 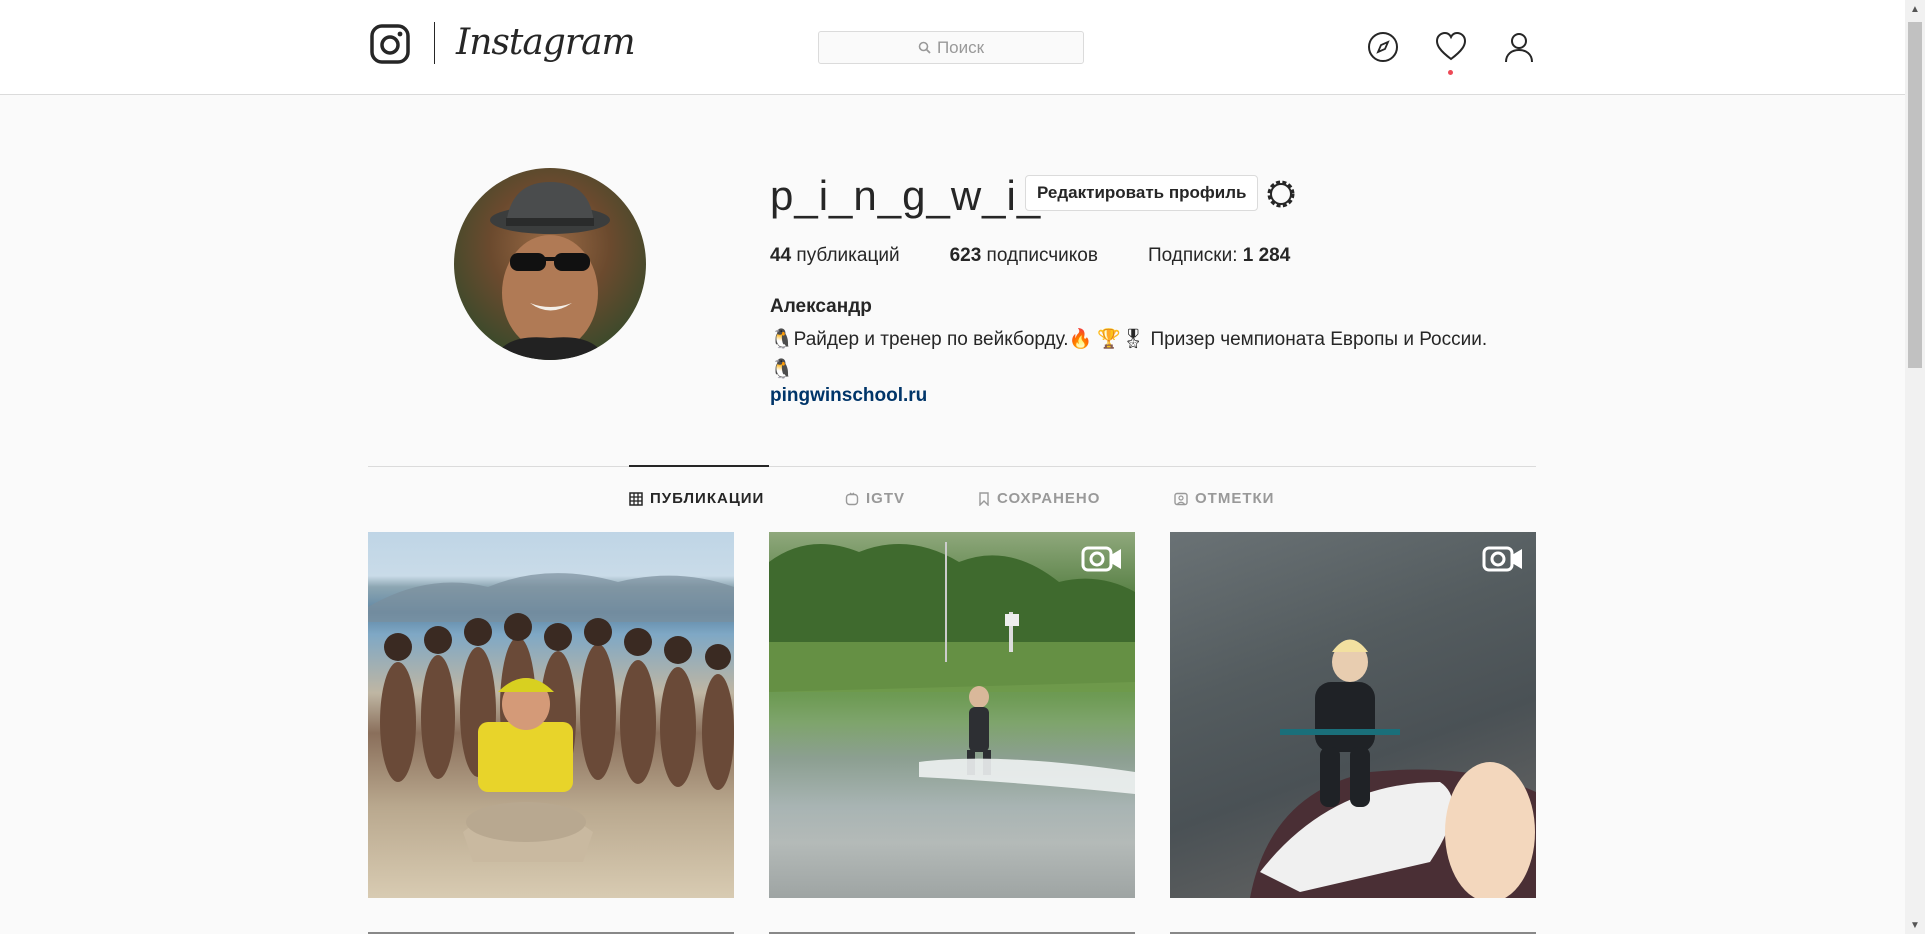 I want to click on scroll-up-arrow-icon: ▲, so click(x=1915, y=9).